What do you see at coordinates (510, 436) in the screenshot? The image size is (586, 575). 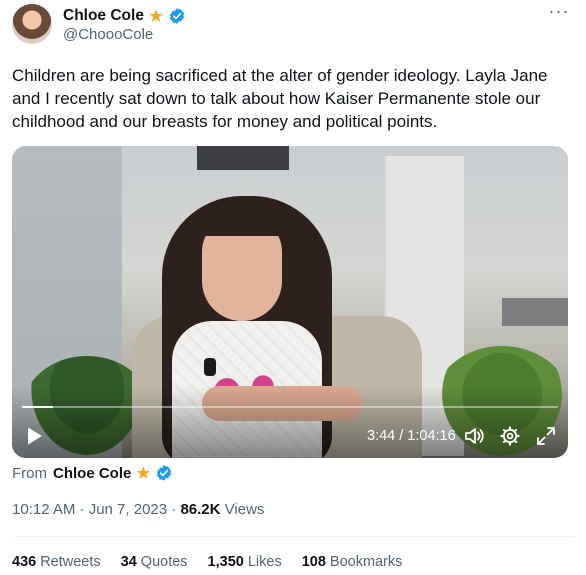 I see `settings-icon` at bounding box center [510, 436].